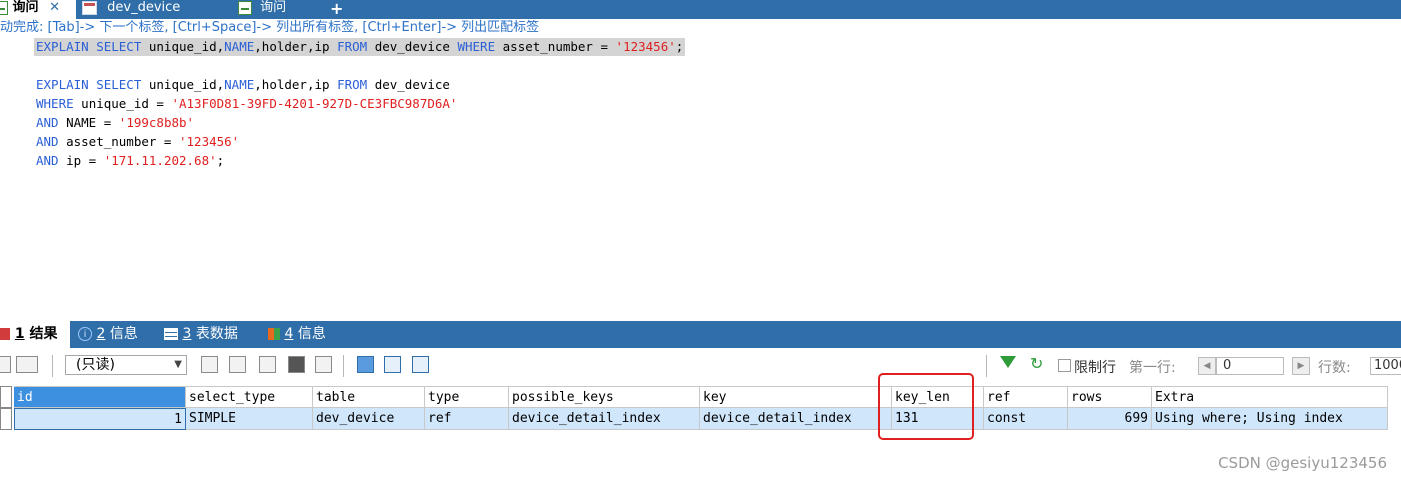  What do you see at coordinates (1207, 366) in the screenshot?
I see `previous-page-button: ◀` at bounding box center [1207, 366].